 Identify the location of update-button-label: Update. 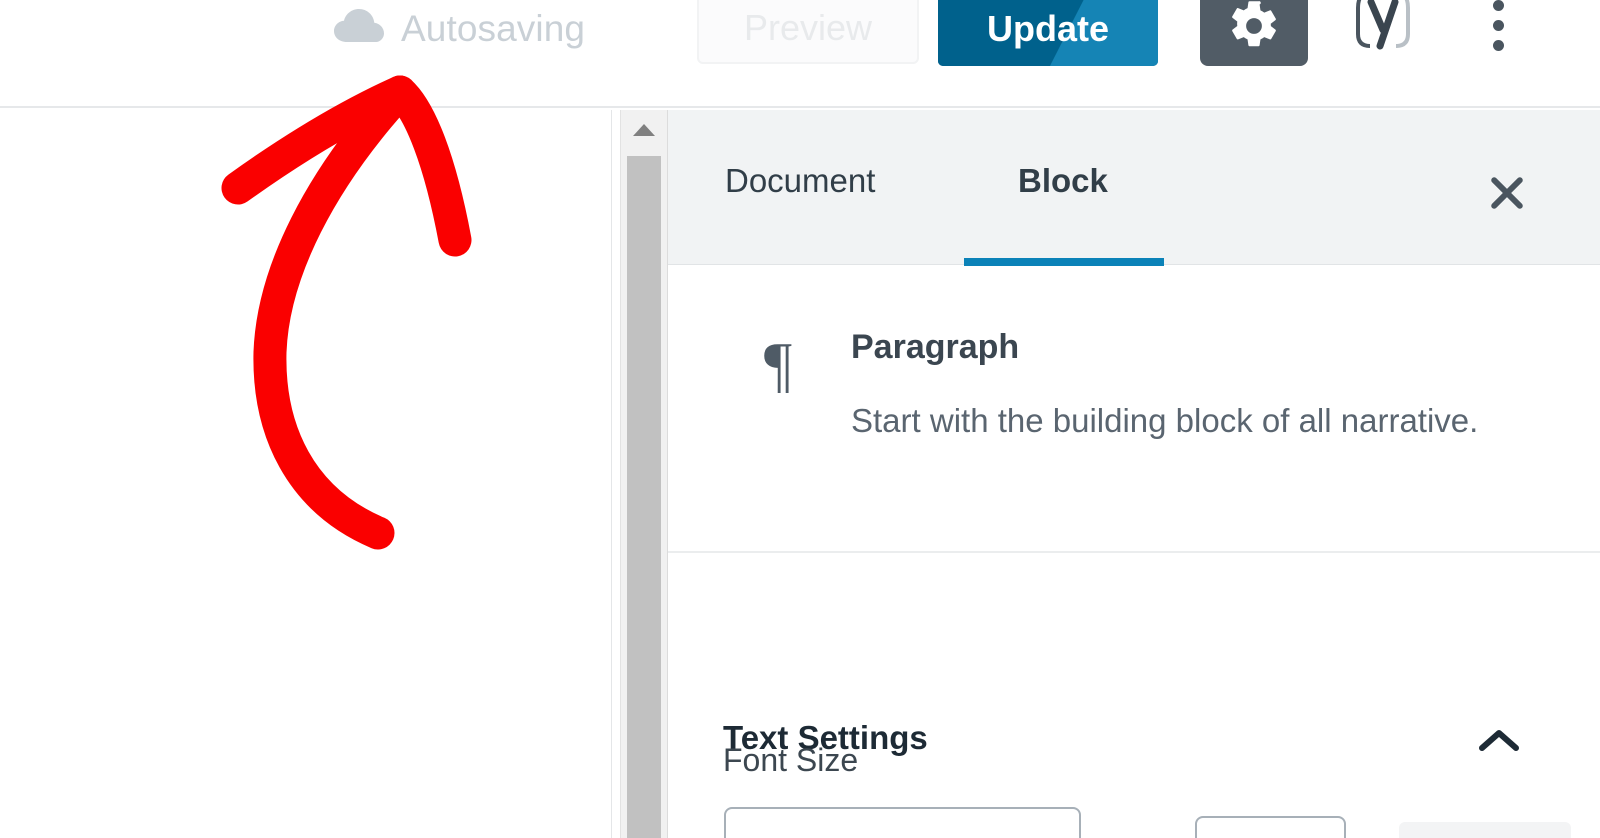
(1047, 28).